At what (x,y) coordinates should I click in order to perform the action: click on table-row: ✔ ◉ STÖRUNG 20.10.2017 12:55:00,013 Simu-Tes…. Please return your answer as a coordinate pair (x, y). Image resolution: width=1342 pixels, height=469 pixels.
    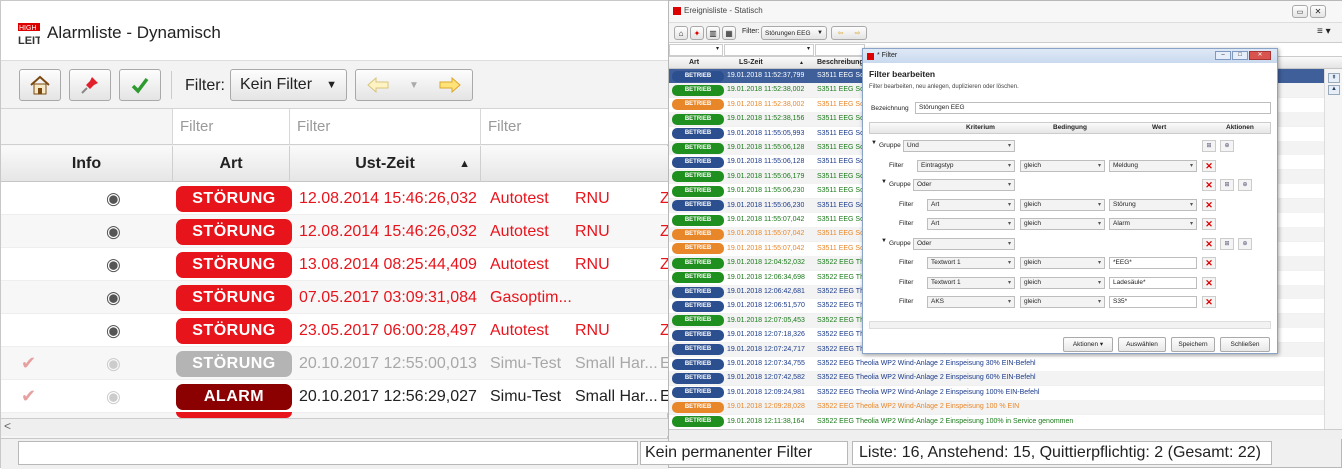
    Looking at the image, I should click on (335, 363).